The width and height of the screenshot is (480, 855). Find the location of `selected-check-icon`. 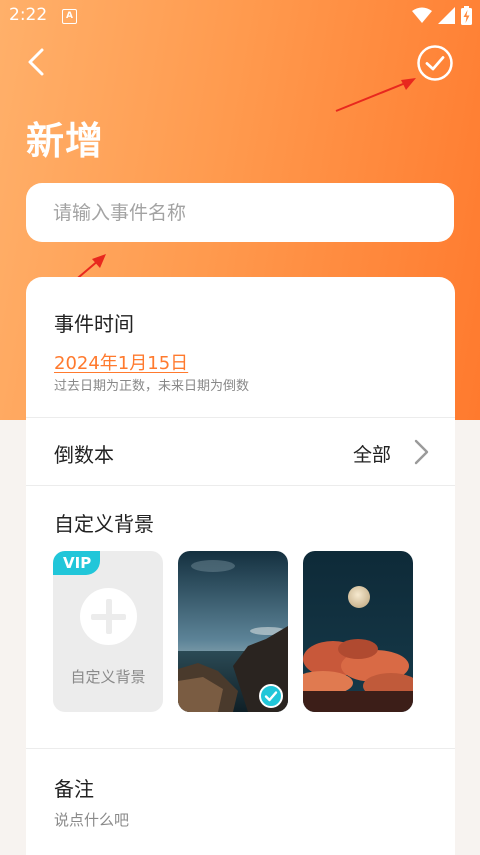

selected-check-icon is located at coordinates (271, 696).